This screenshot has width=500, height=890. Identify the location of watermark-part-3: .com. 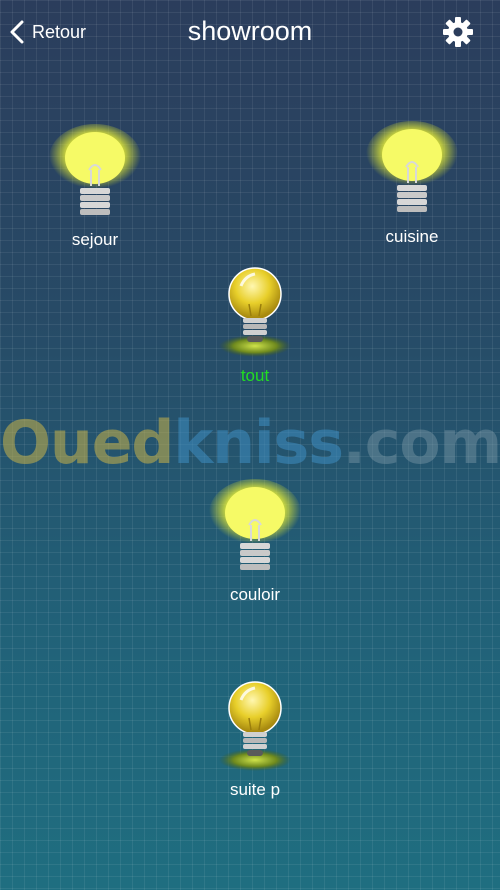
(421, 443).